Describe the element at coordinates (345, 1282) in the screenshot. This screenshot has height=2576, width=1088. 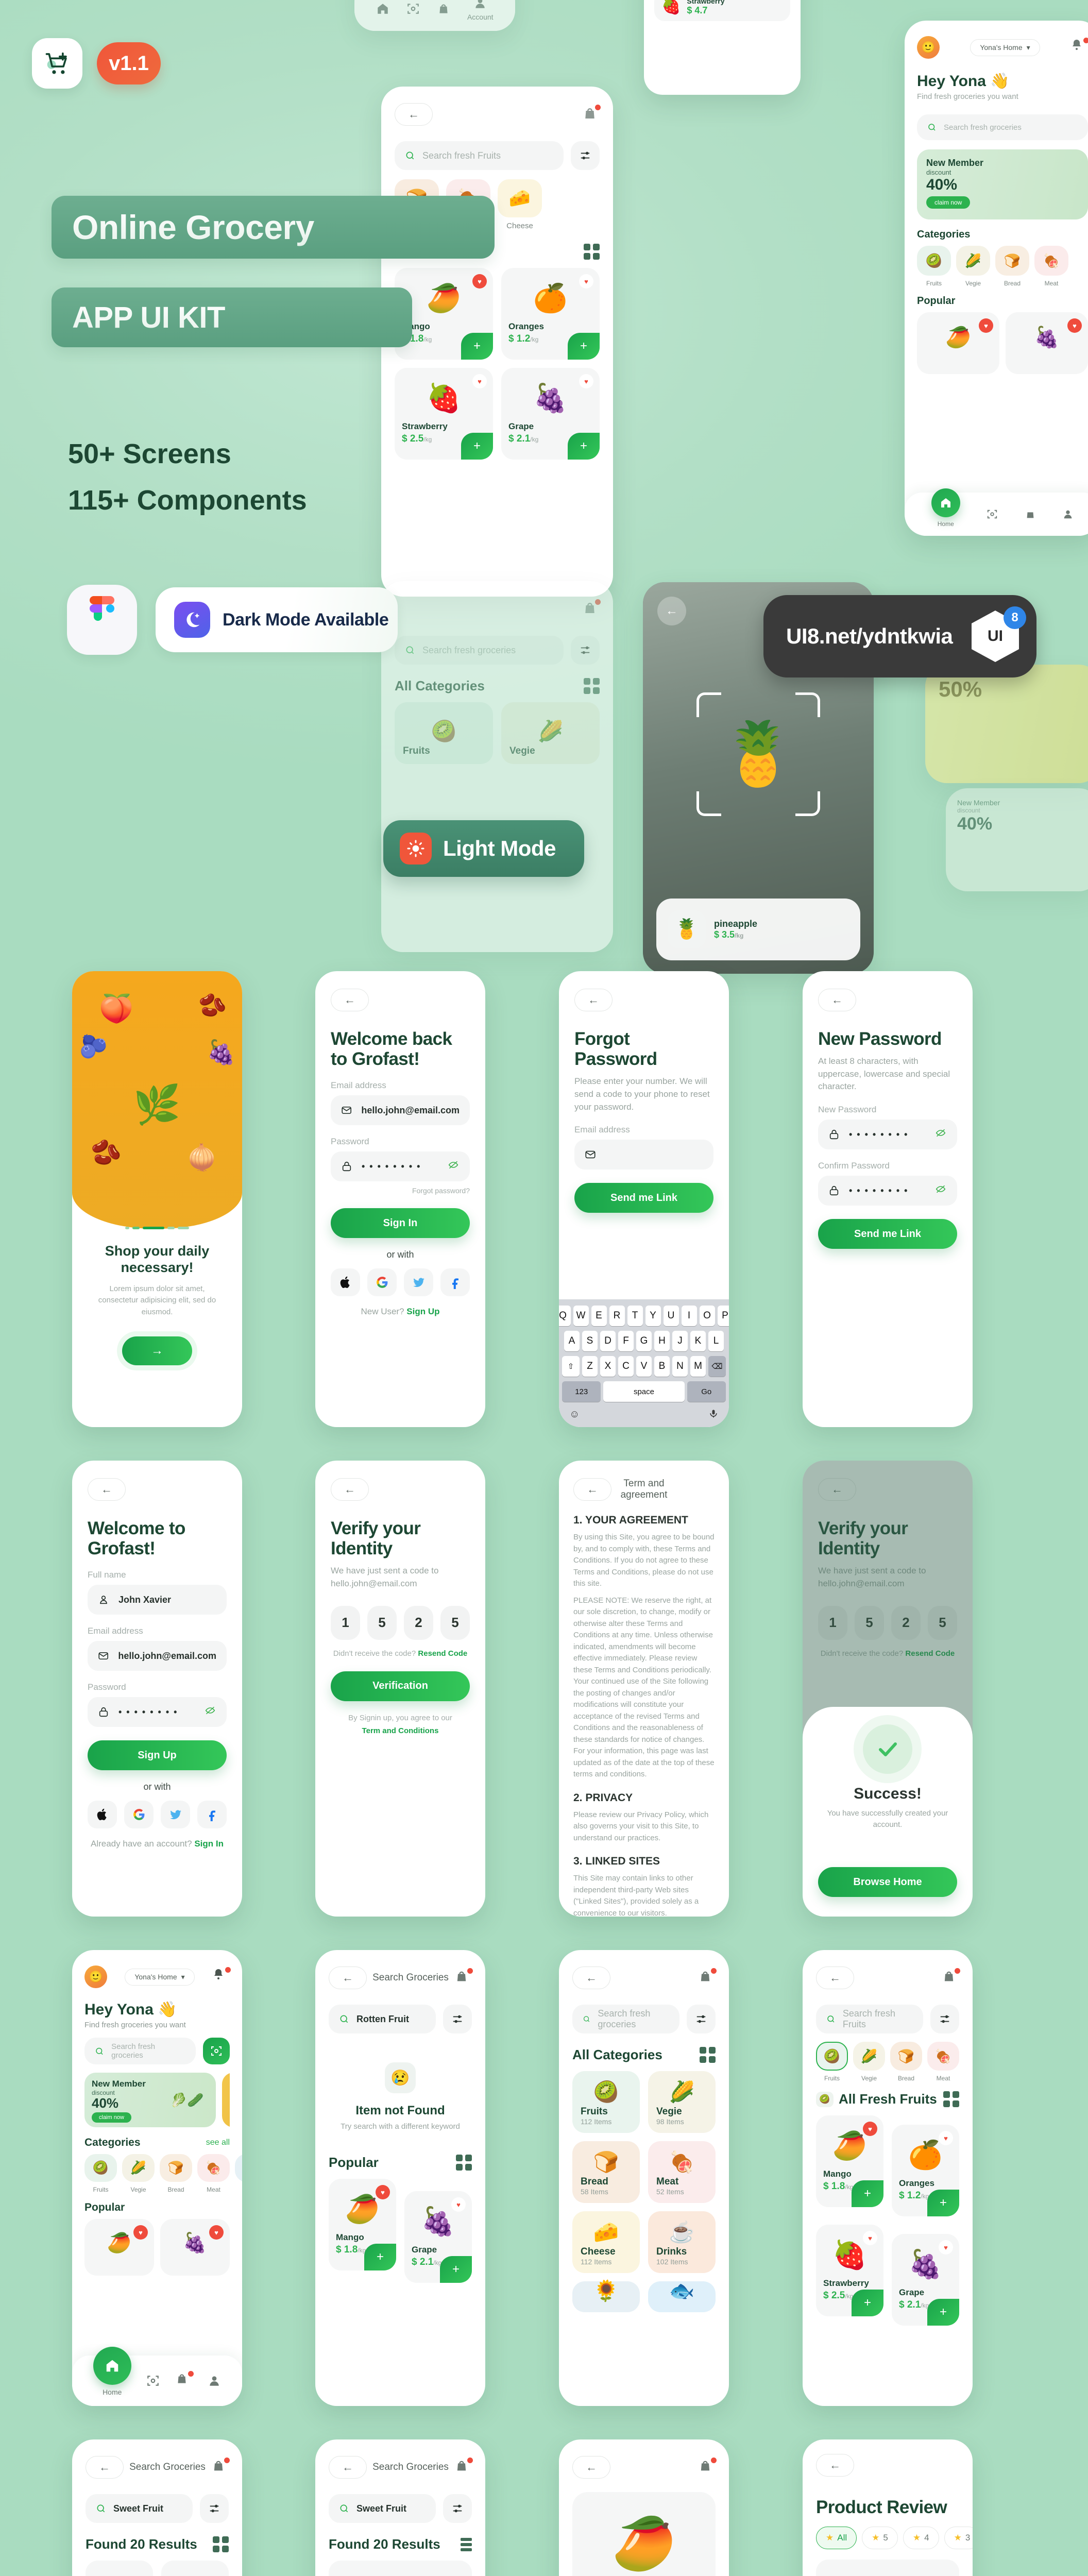
I see `apple-signin-button` at that location.